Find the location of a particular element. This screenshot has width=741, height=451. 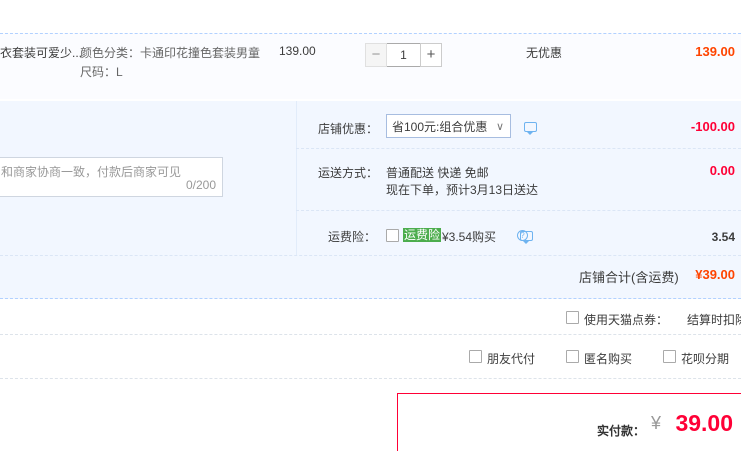

chevron-down-icon: ∨ is located at coordinates (499, 126).